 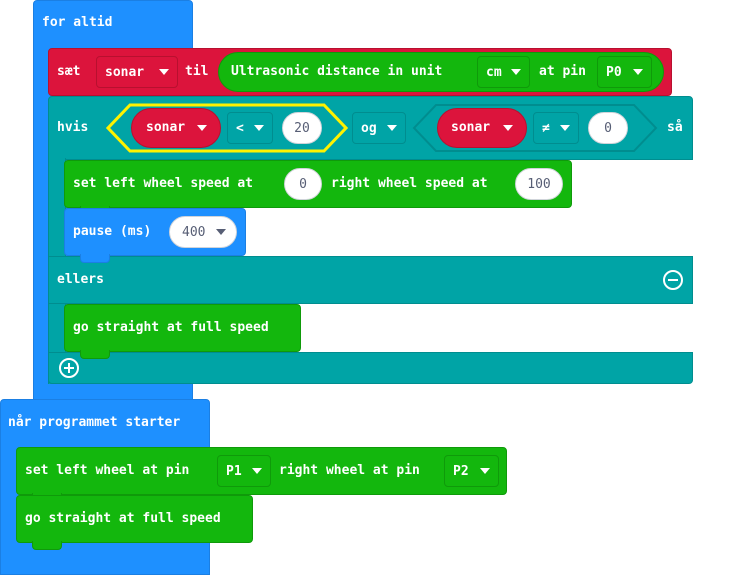 What do you see at coordinates (503, 72) in the screenshot?
I see `unit-dropdown: cm` at bounding box center [503, 72].